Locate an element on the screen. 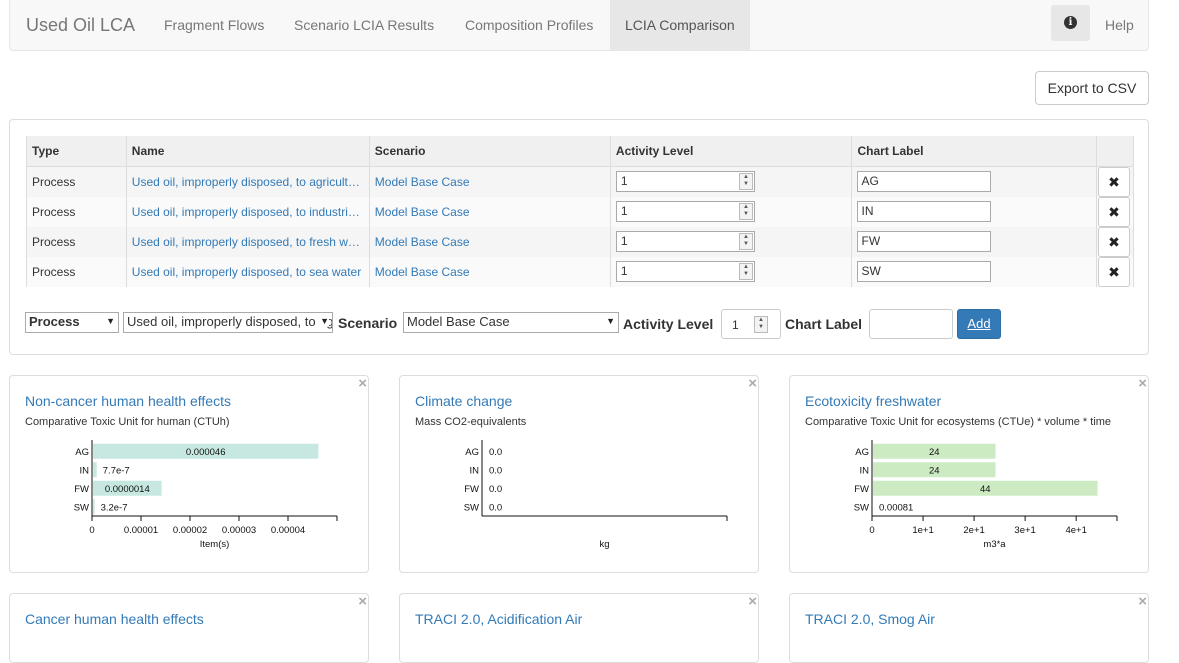 The image size is (1179, 663). nav-fragment-flows: Fragment Flows is located at coordinates (214, 25).